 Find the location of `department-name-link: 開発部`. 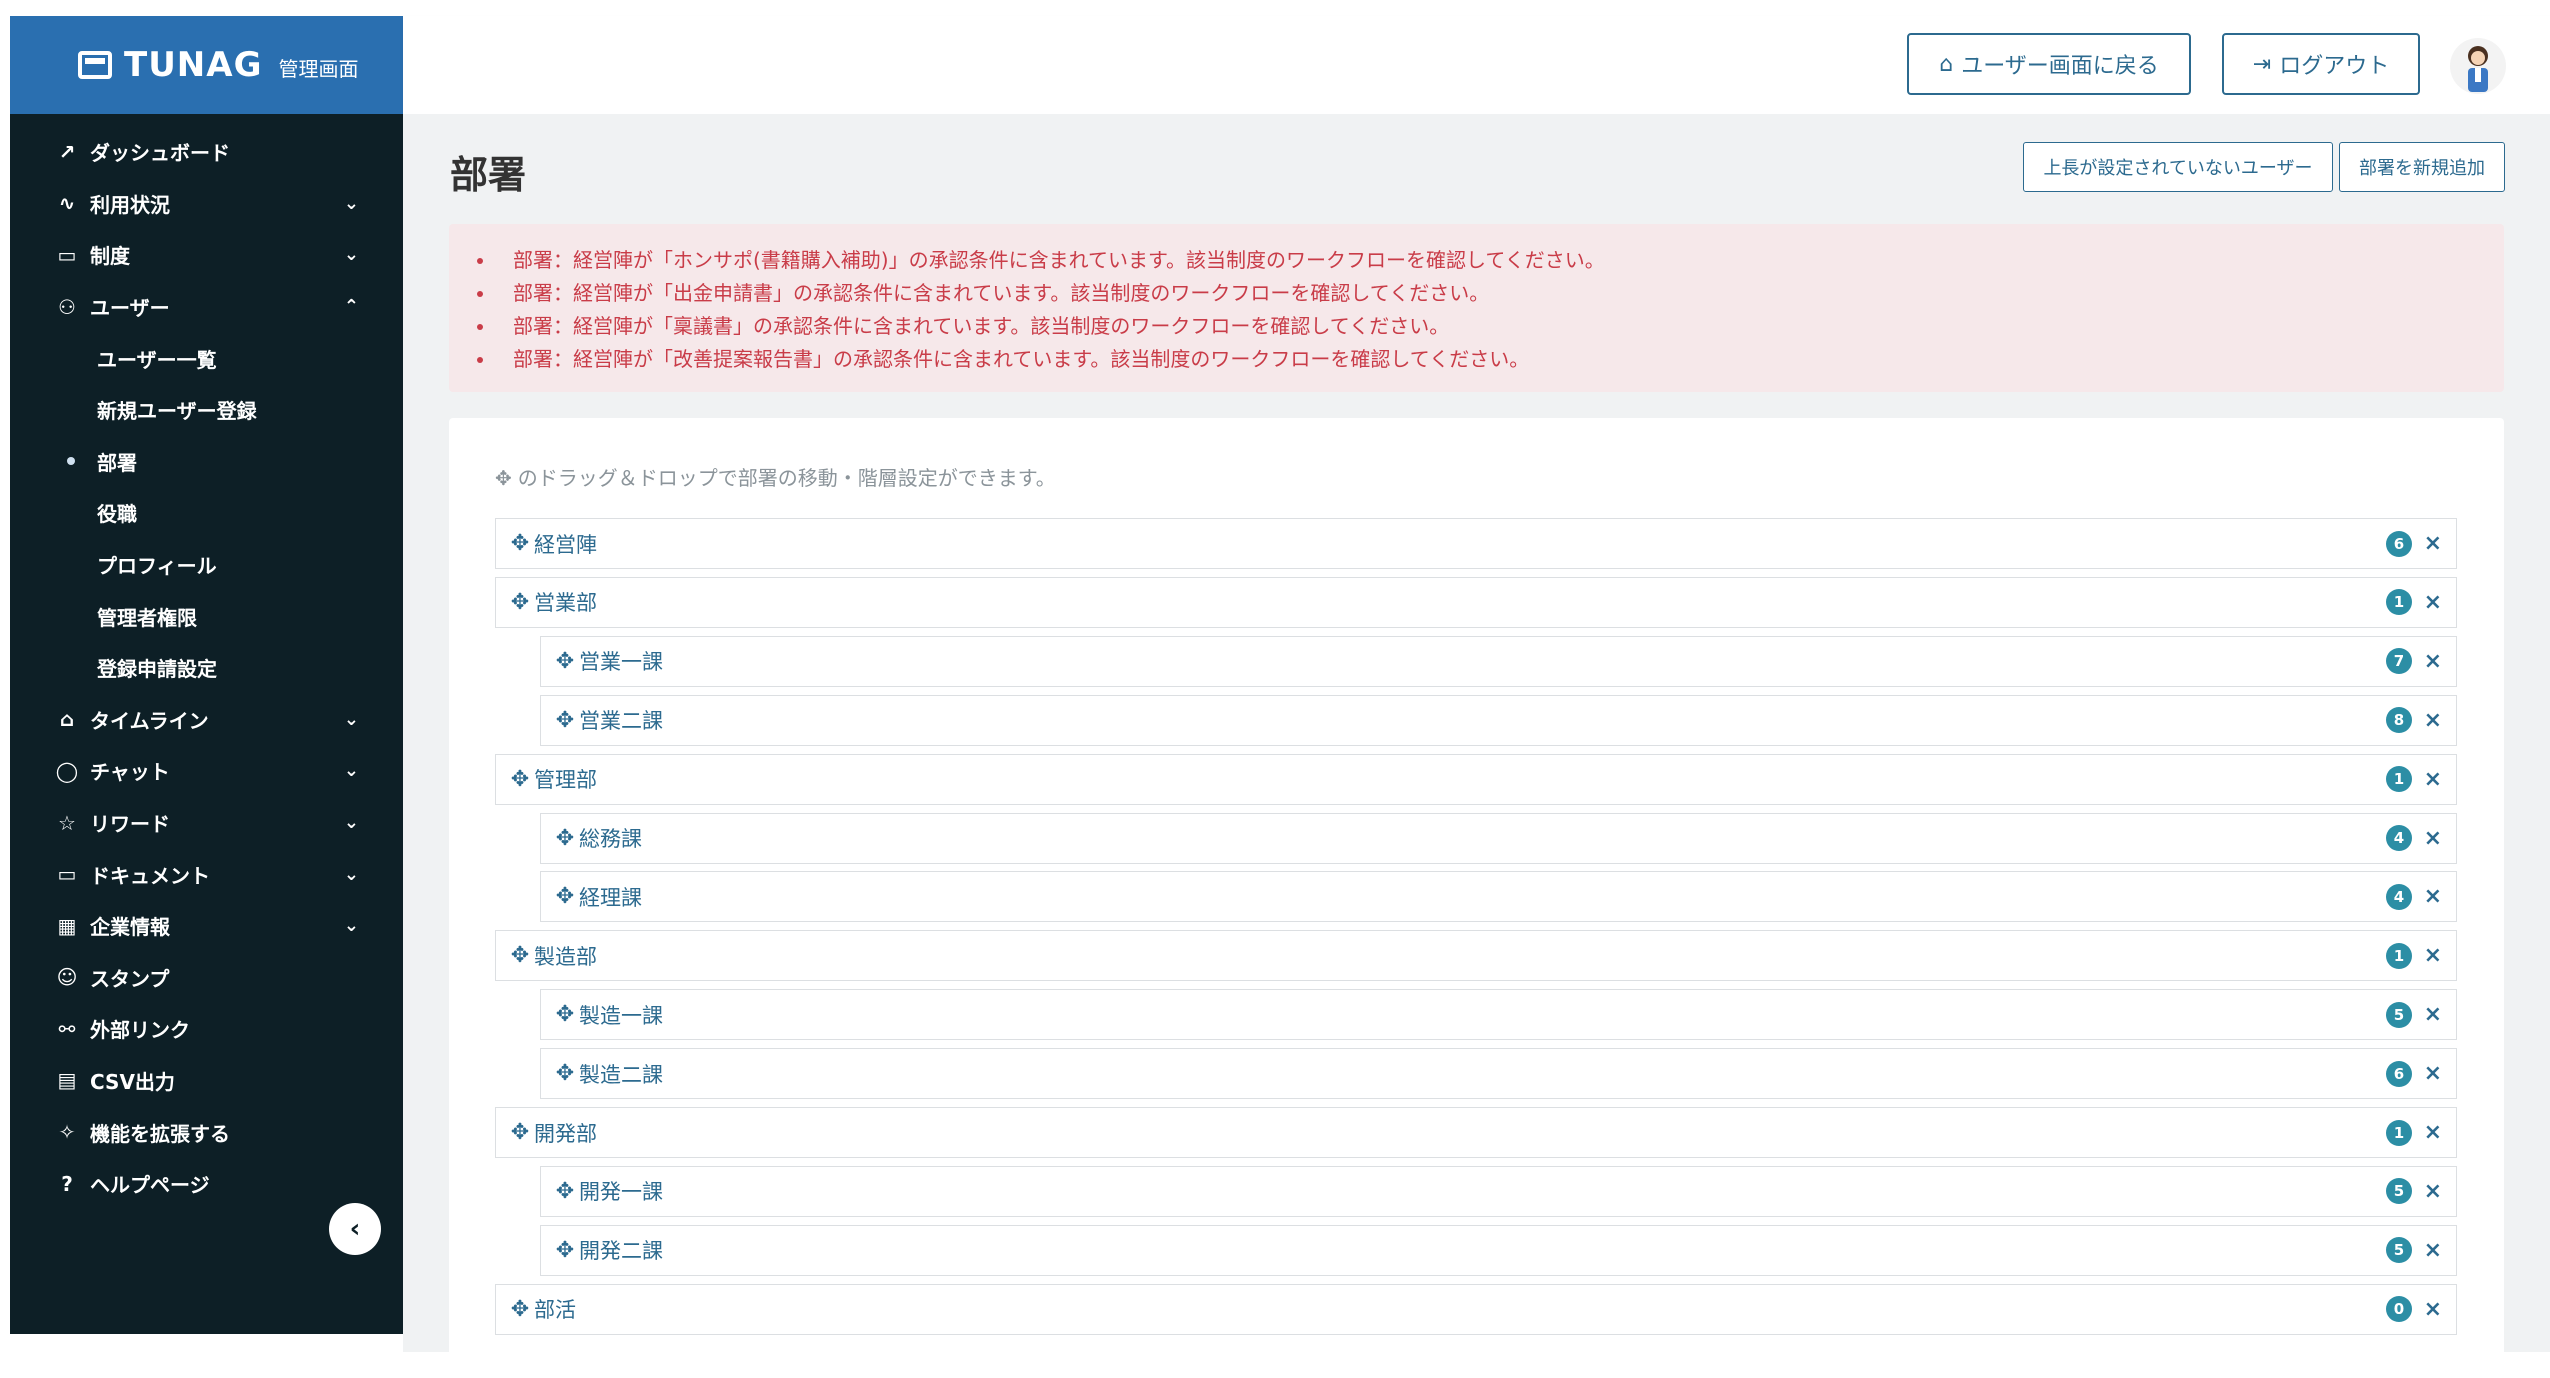

department-name-link: 開発部 is located at coordinates (565, 1133).